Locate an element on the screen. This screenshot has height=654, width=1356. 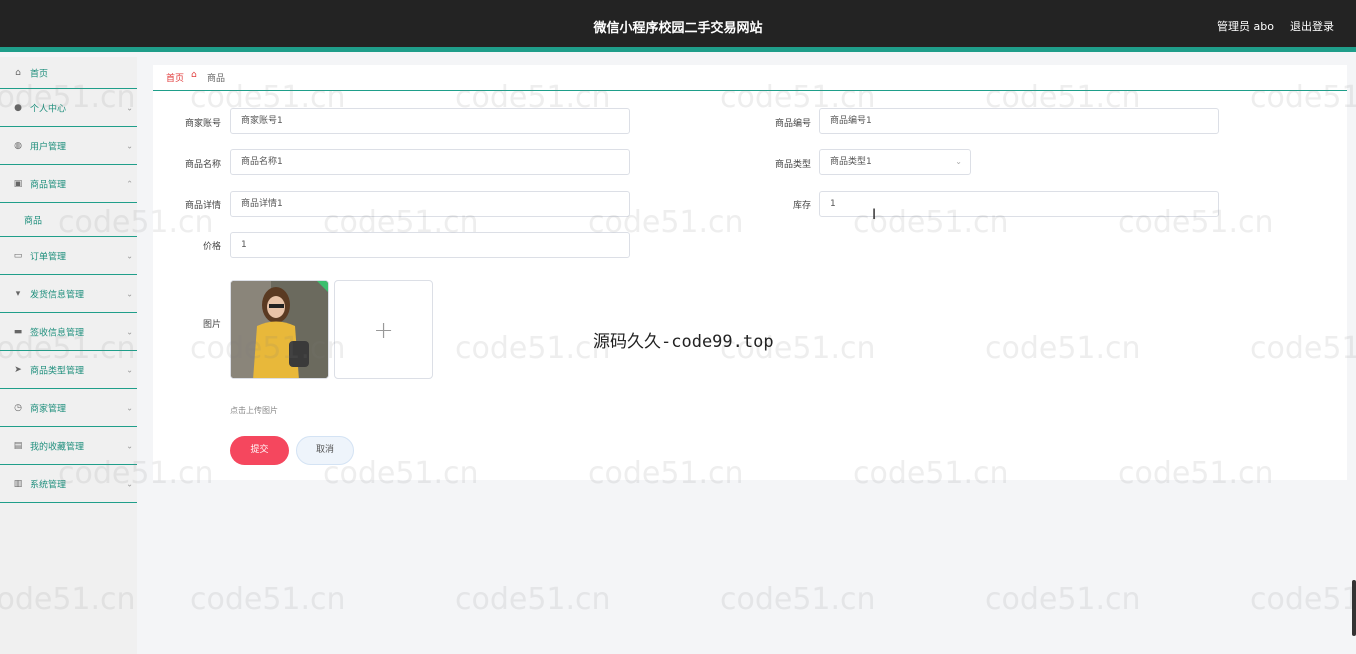
sidebar-item-system: ▥ 系统管理 ⌄ is located at coordinates (68, 484).